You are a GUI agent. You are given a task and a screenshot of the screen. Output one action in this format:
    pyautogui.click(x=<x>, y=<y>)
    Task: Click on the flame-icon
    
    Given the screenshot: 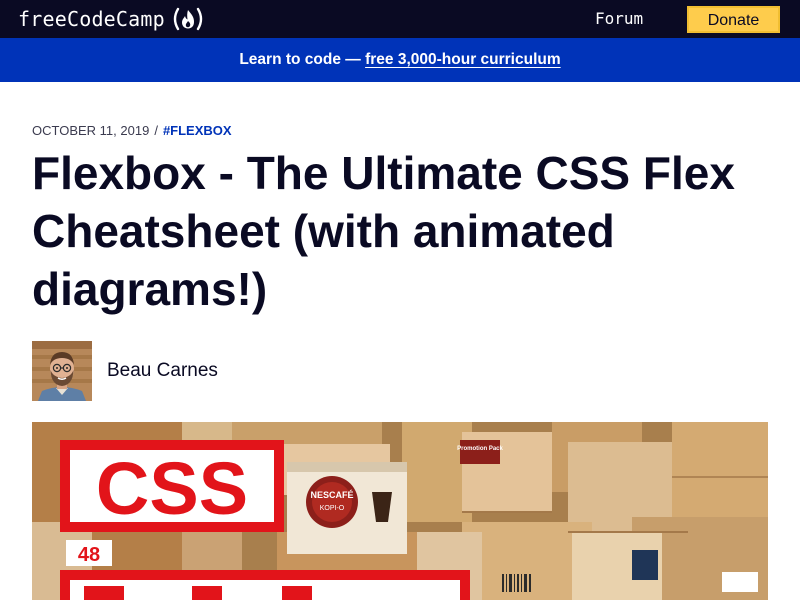 What is the action you would take?
    pyautogui.click(x=188, y=19)
    